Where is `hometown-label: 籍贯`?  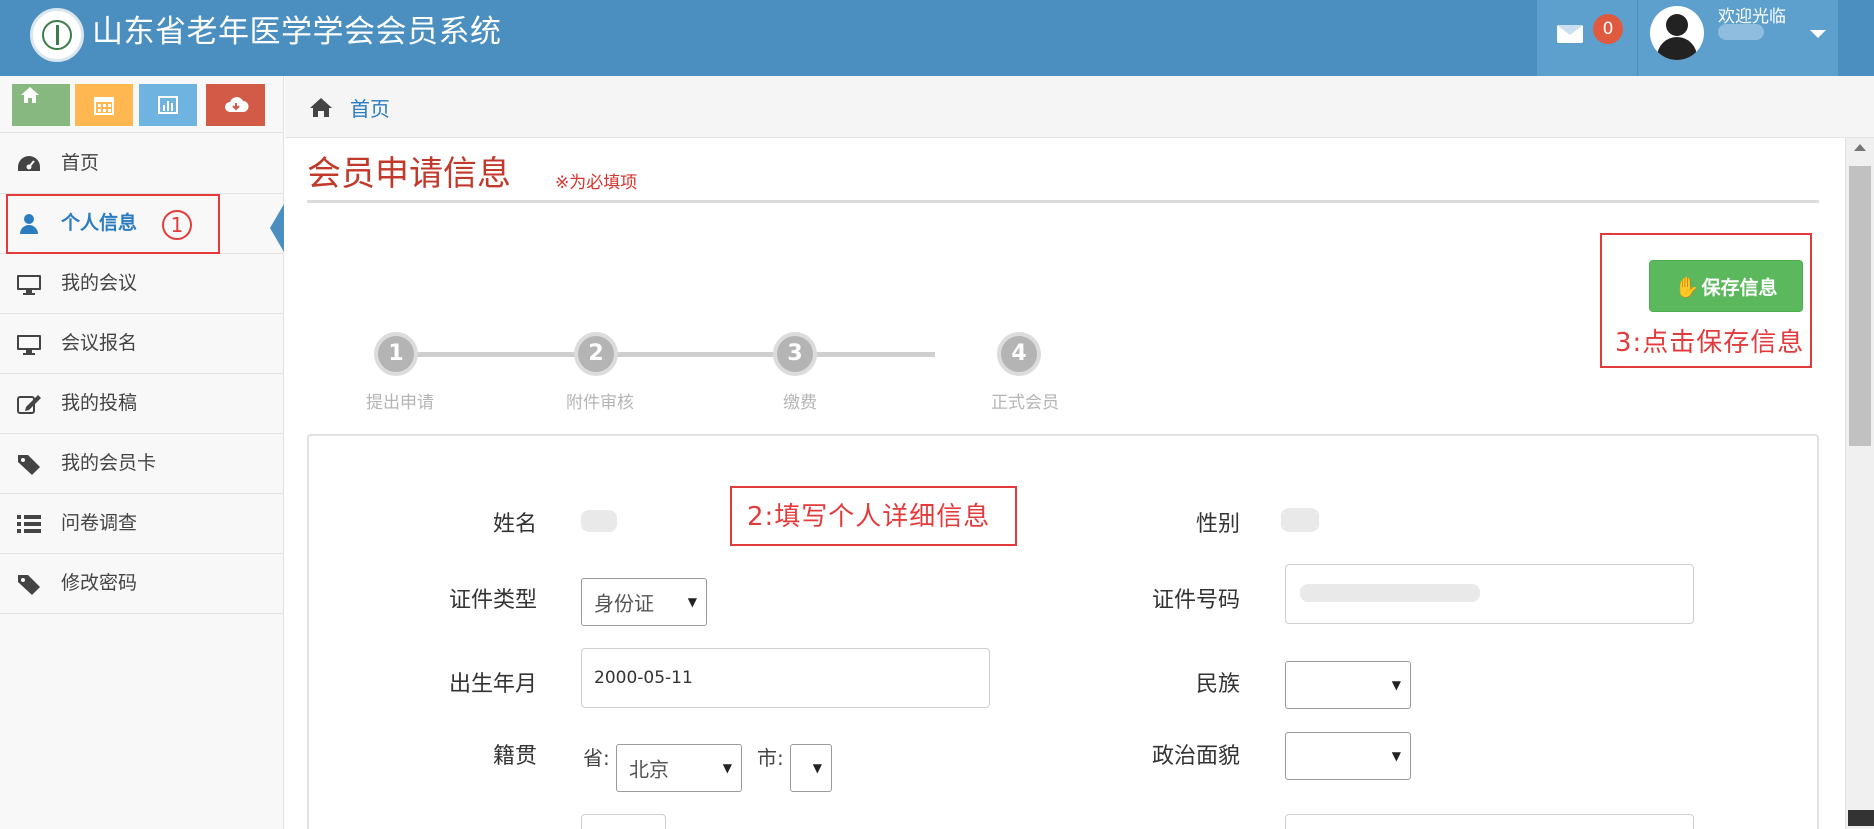
hometown-label: 籍贯 is located at coordinates (514, 756).